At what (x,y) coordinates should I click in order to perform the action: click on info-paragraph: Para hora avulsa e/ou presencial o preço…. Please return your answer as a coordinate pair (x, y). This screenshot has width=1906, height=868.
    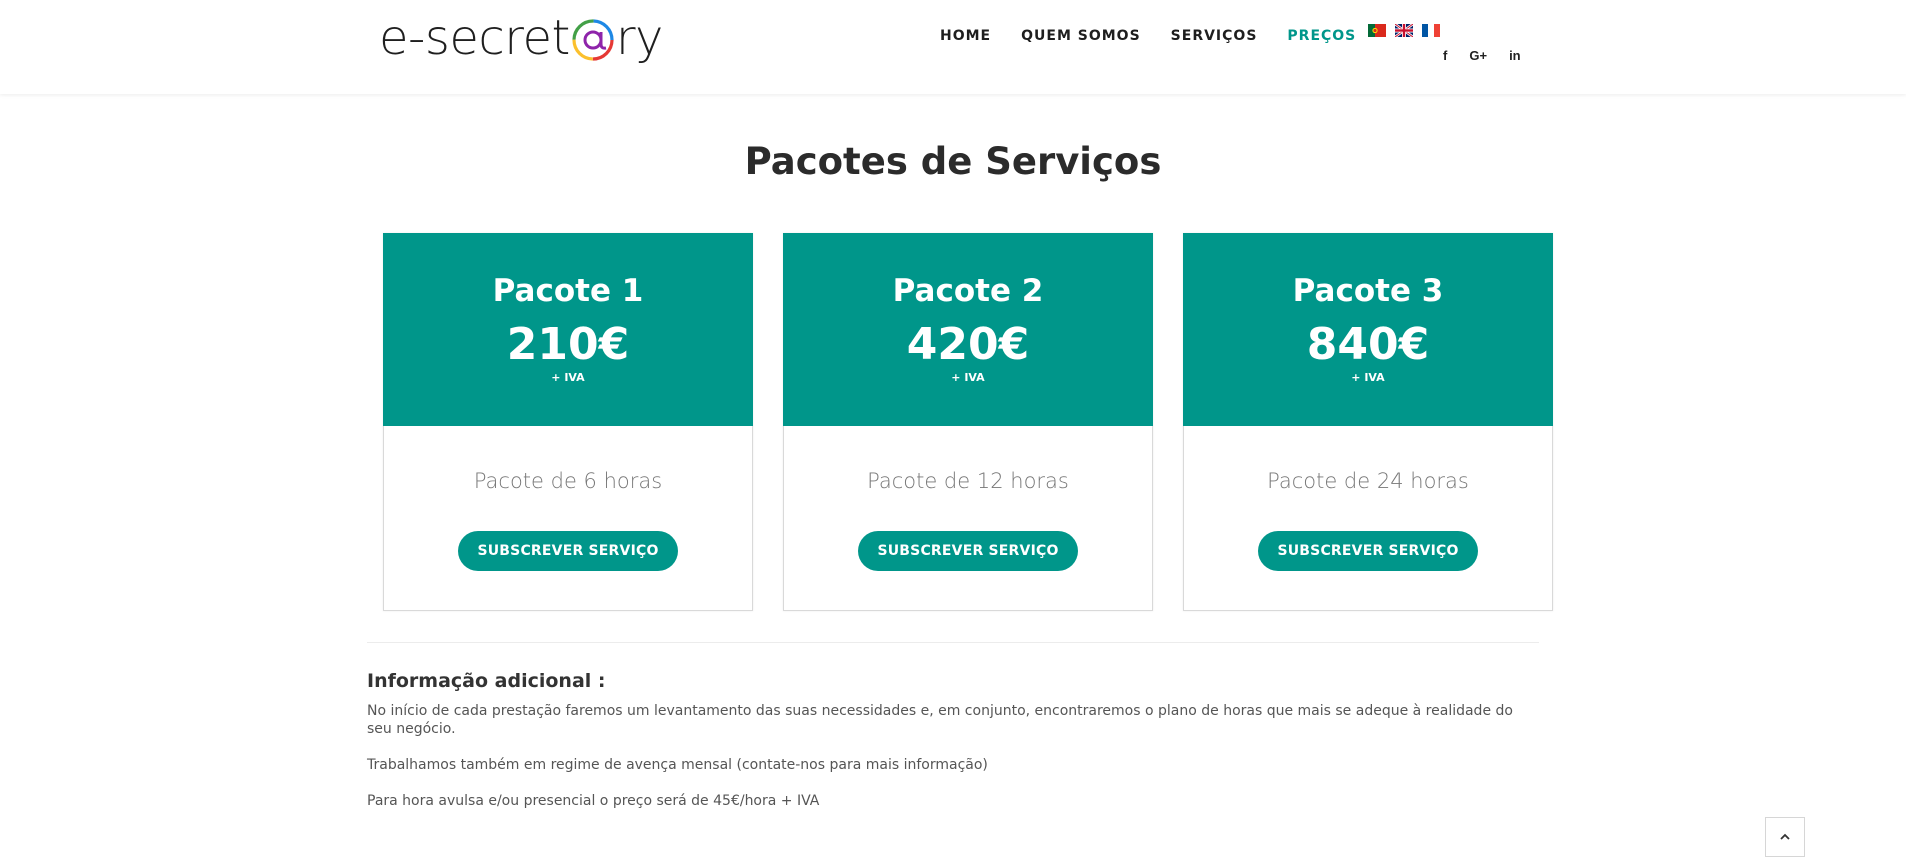
    Looking at the image, I should click on (593, 801).